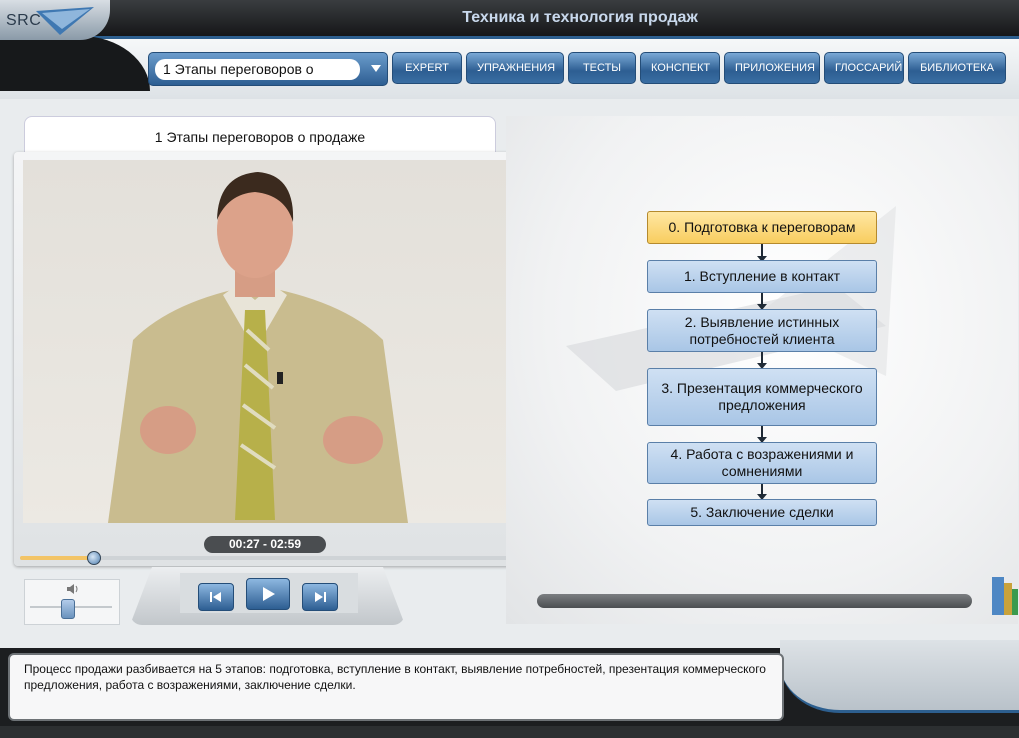 The width and height of the screenshot is (1019, 738). I want to click on skip-forward-icon, so click(320, 597).